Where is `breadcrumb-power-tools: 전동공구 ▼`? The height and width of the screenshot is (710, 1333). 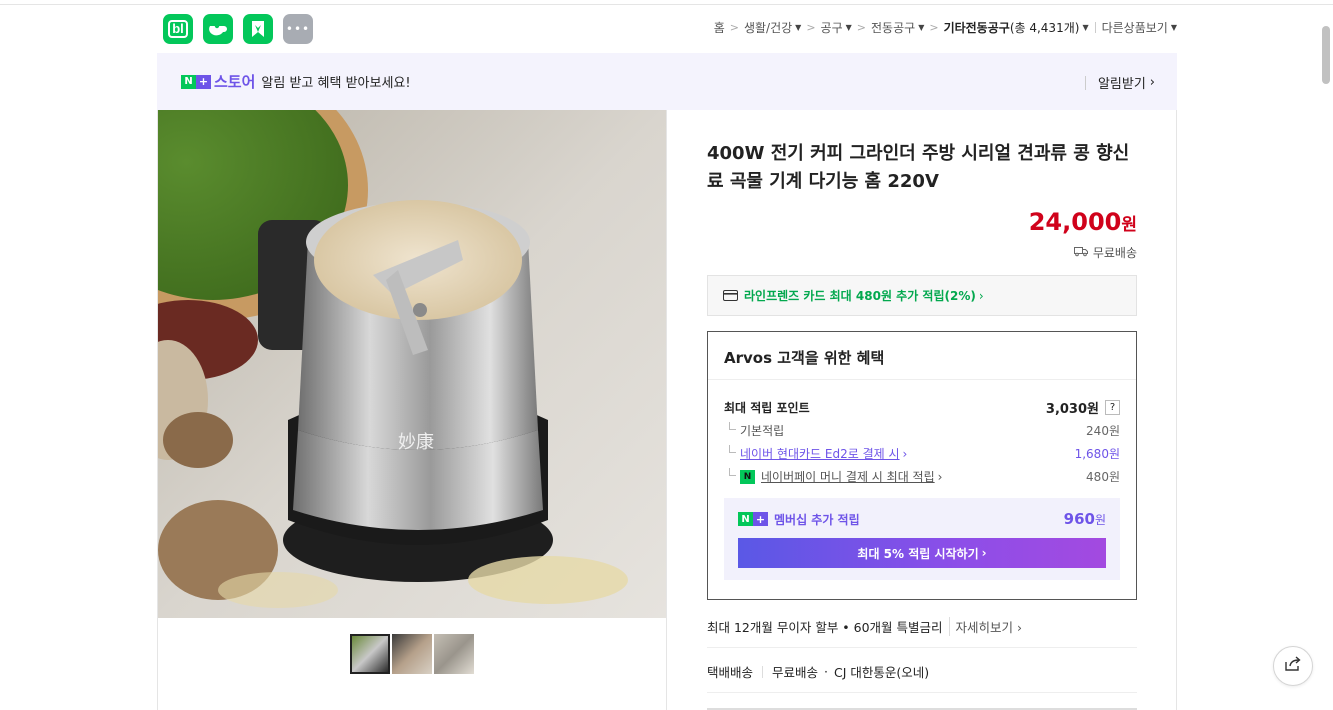 breadcrumb-power-tools: 전동공구 ▼ is located at coordinates (897, 27).